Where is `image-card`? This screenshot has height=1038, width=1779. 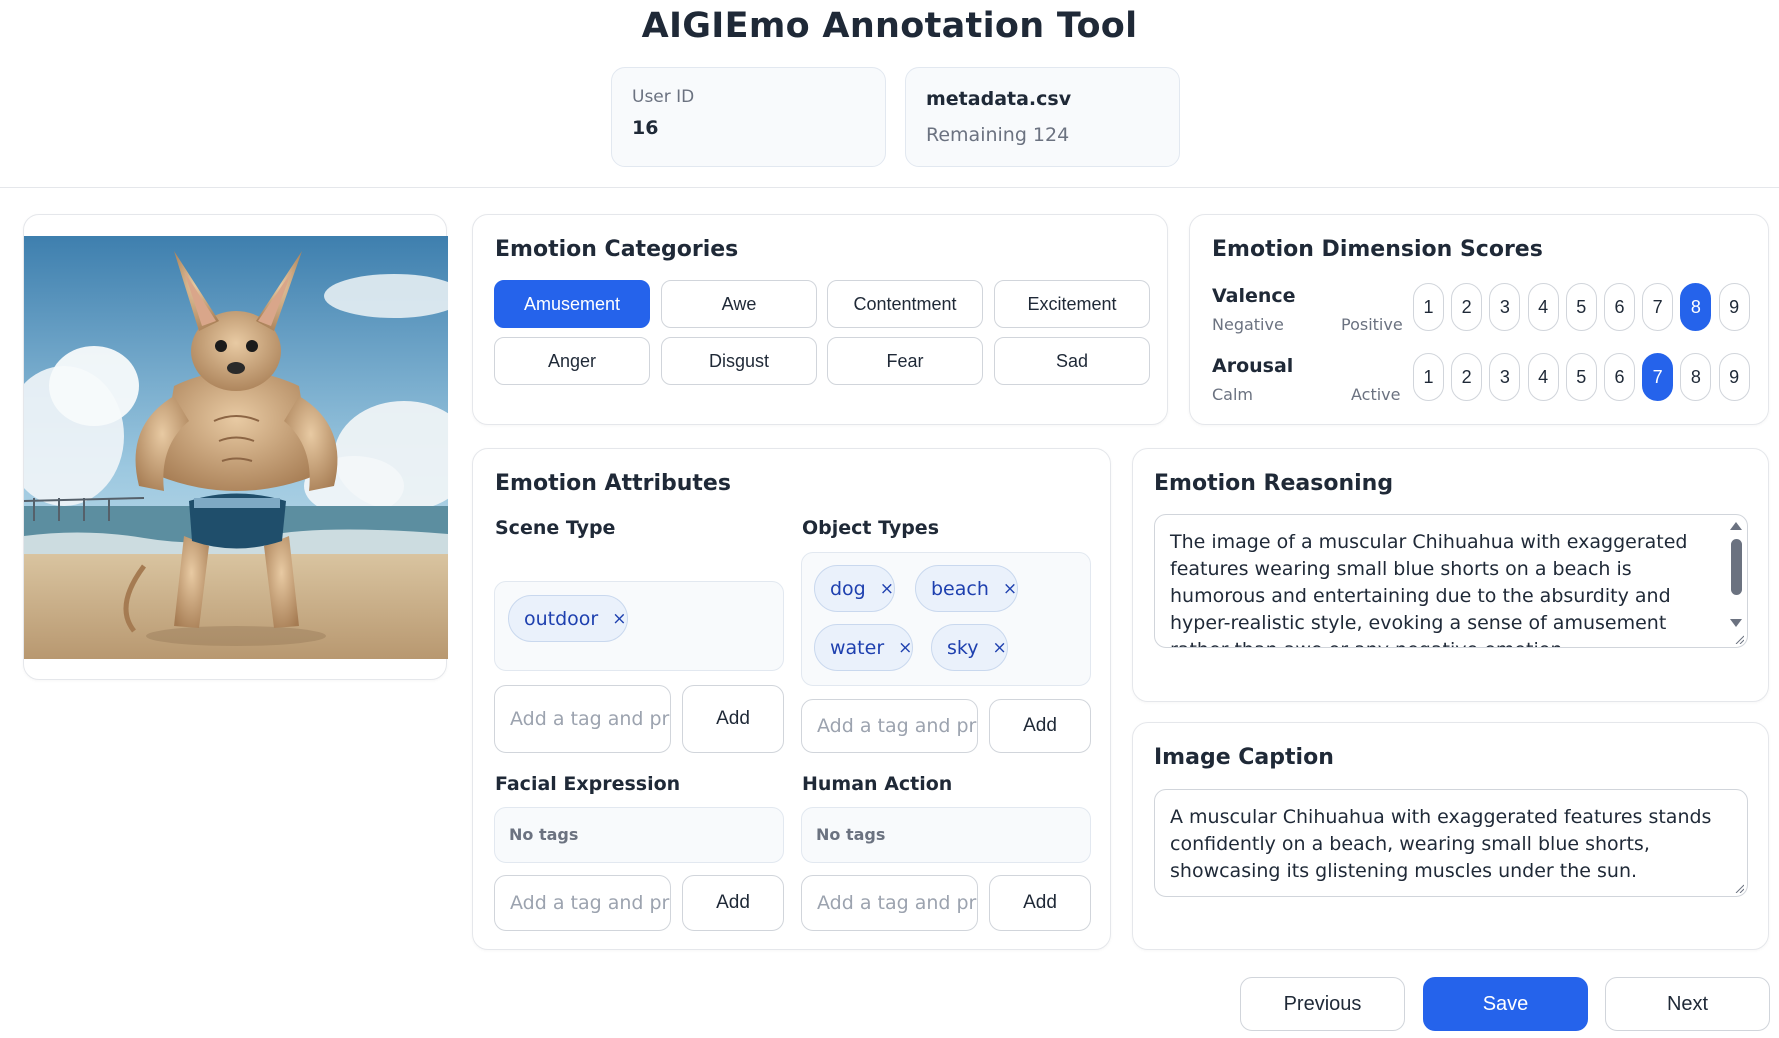
image-card is located at coordinates (235, 447).